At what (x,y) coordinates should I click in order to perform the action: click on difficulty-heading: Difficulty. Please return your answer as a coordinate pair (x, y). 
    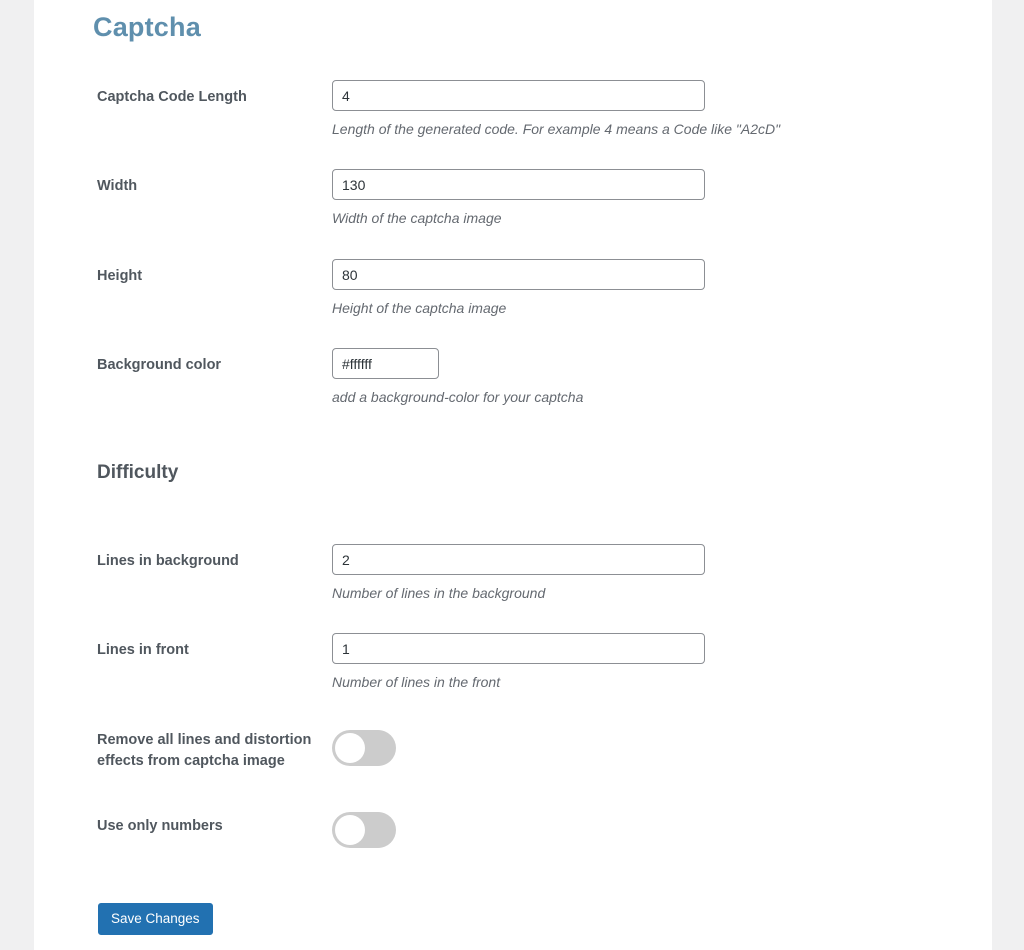
    Looking at the image, I should click on (138, 472).